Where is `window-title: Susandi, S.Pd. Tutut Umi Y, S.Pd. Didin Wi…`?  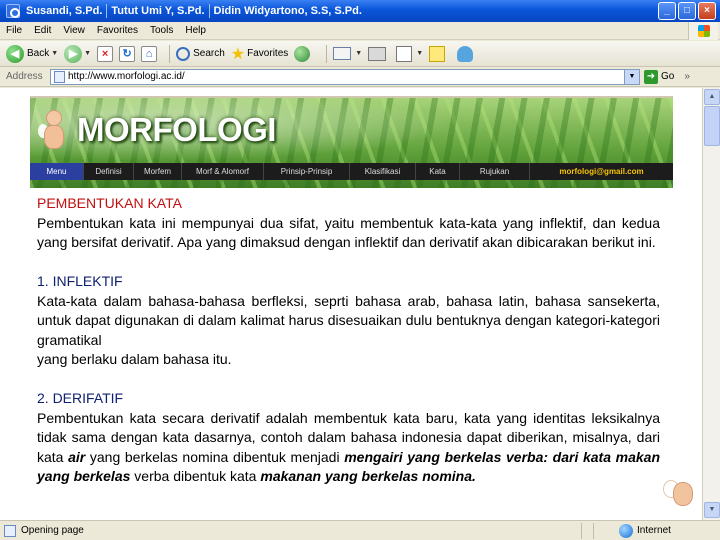
window-title: Susandi, S.Pd. Tutut Umi Y, S.Pd. Didin Wi… is located at coordinates (194, 11).